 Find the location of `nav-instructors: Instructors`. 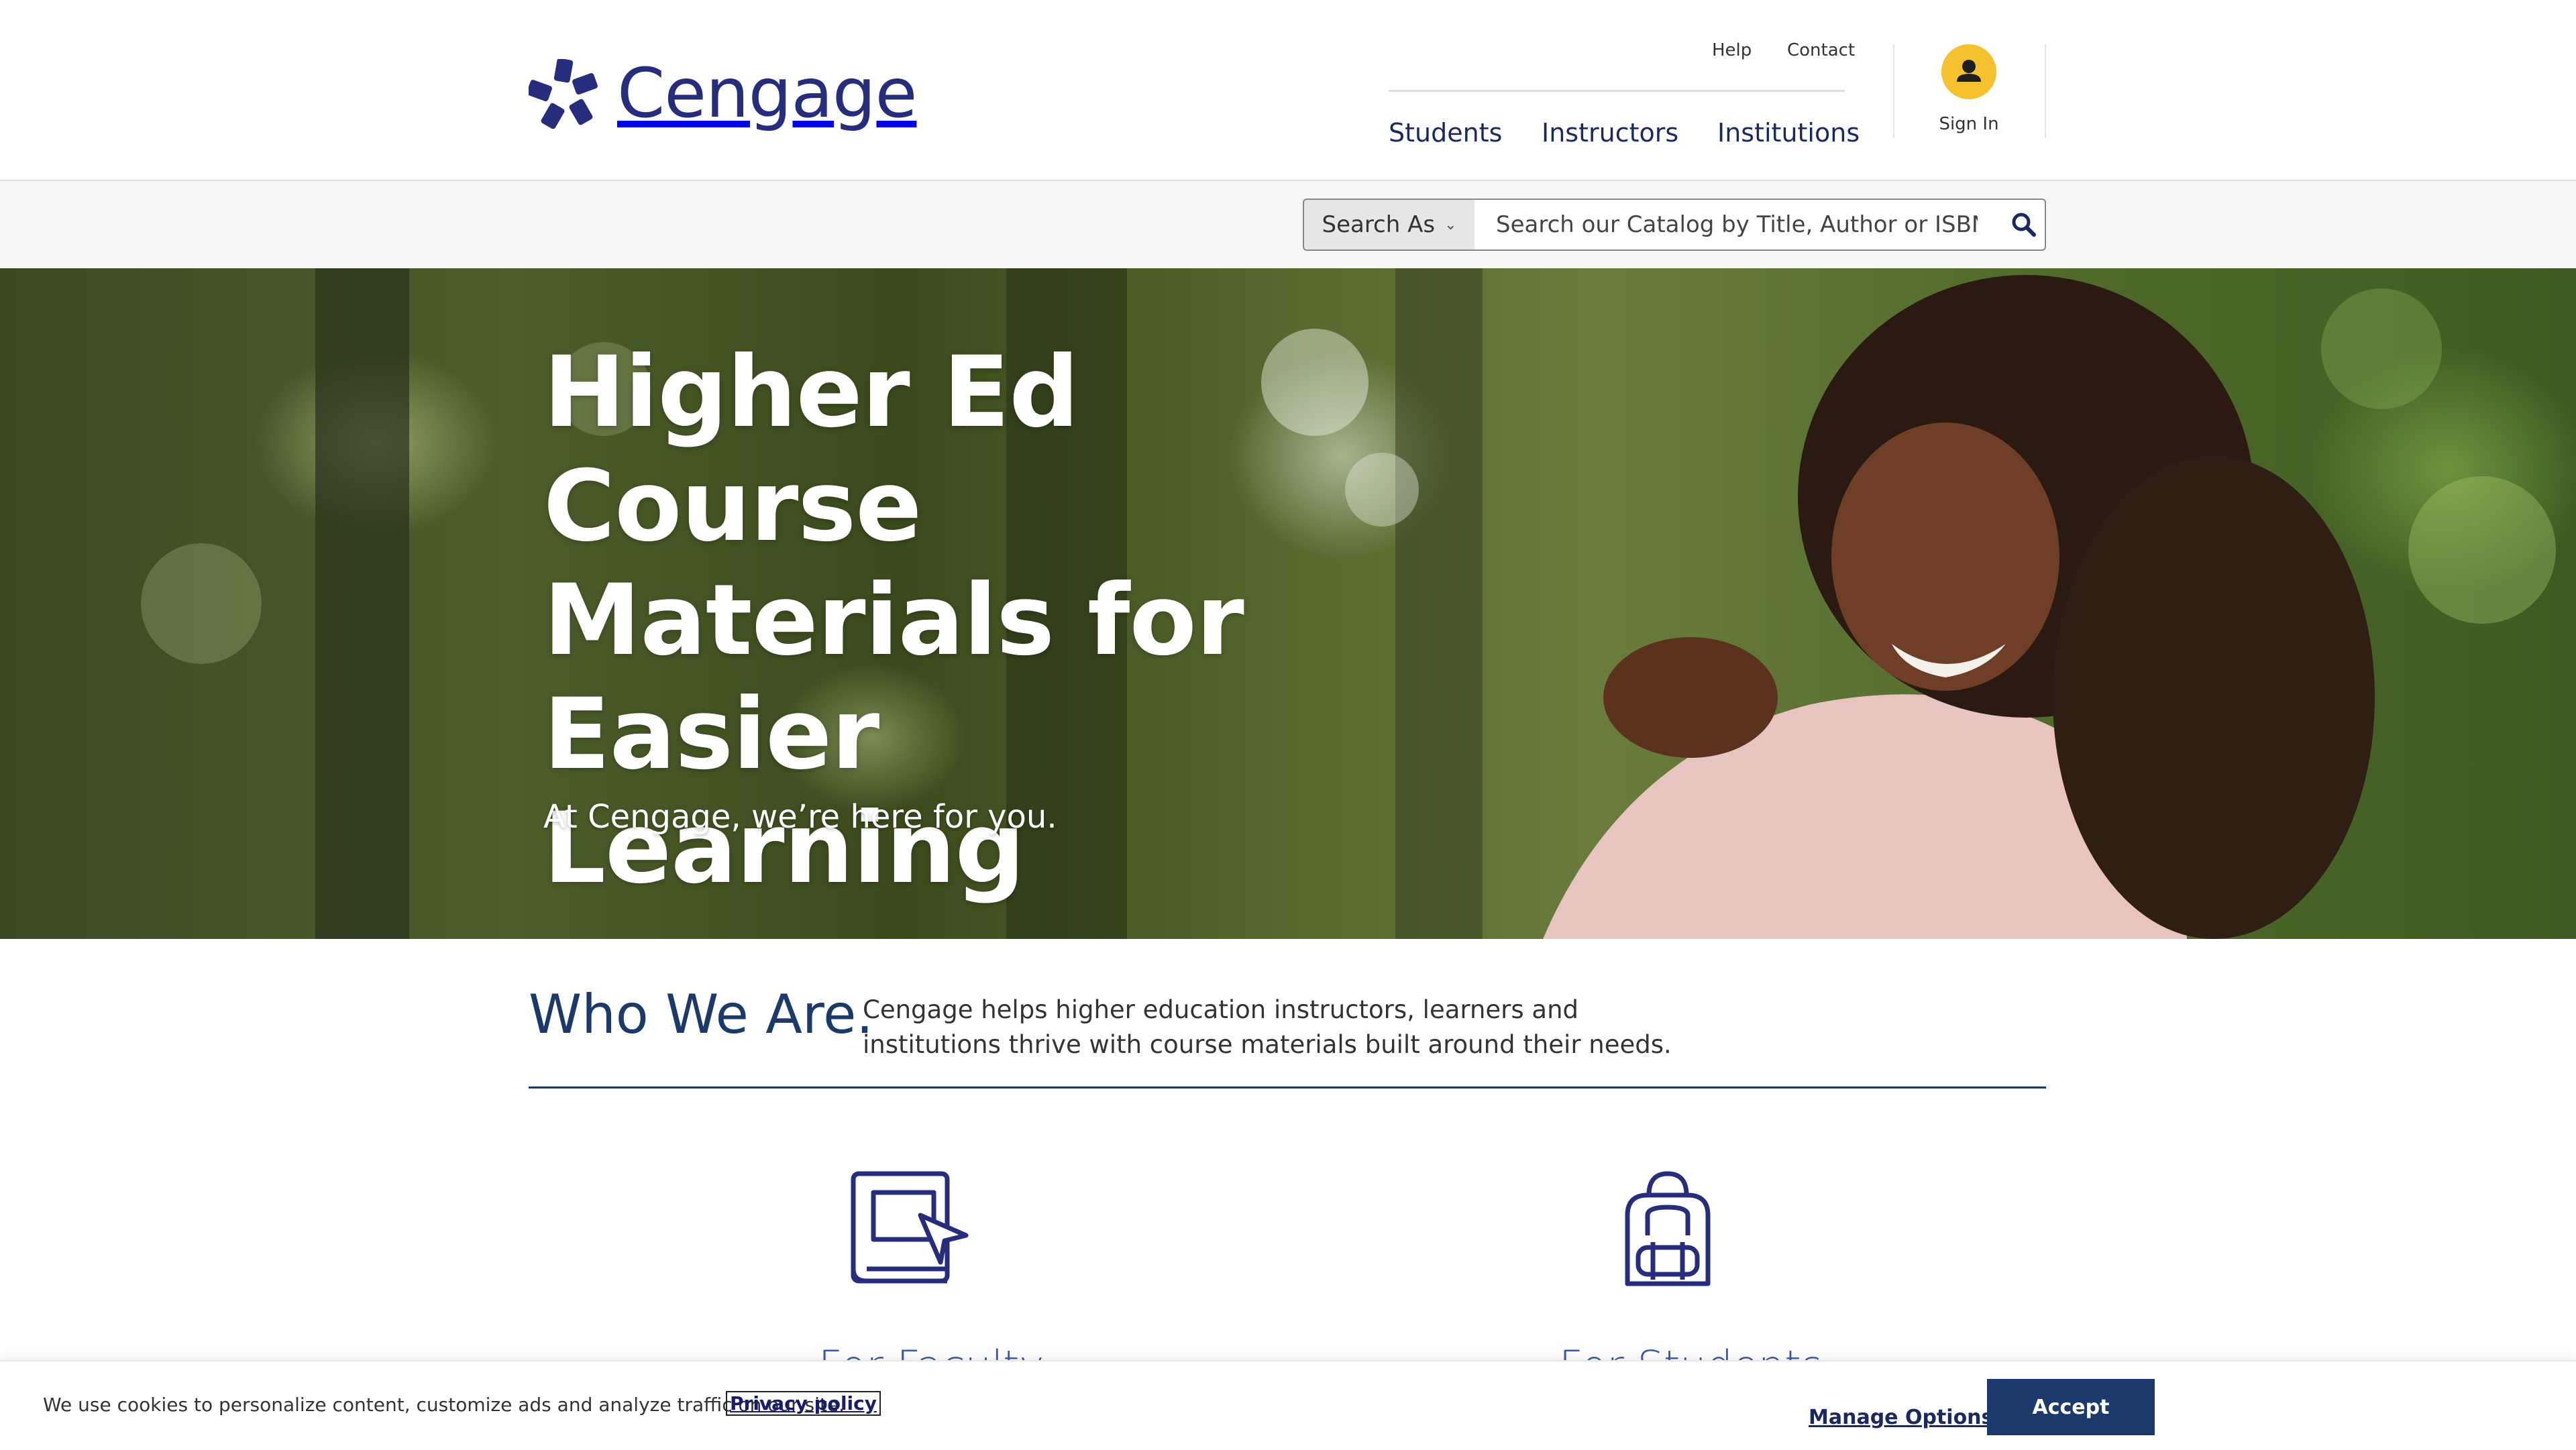

nav-instructors: Instructors is located at coordinates (1610, 133).